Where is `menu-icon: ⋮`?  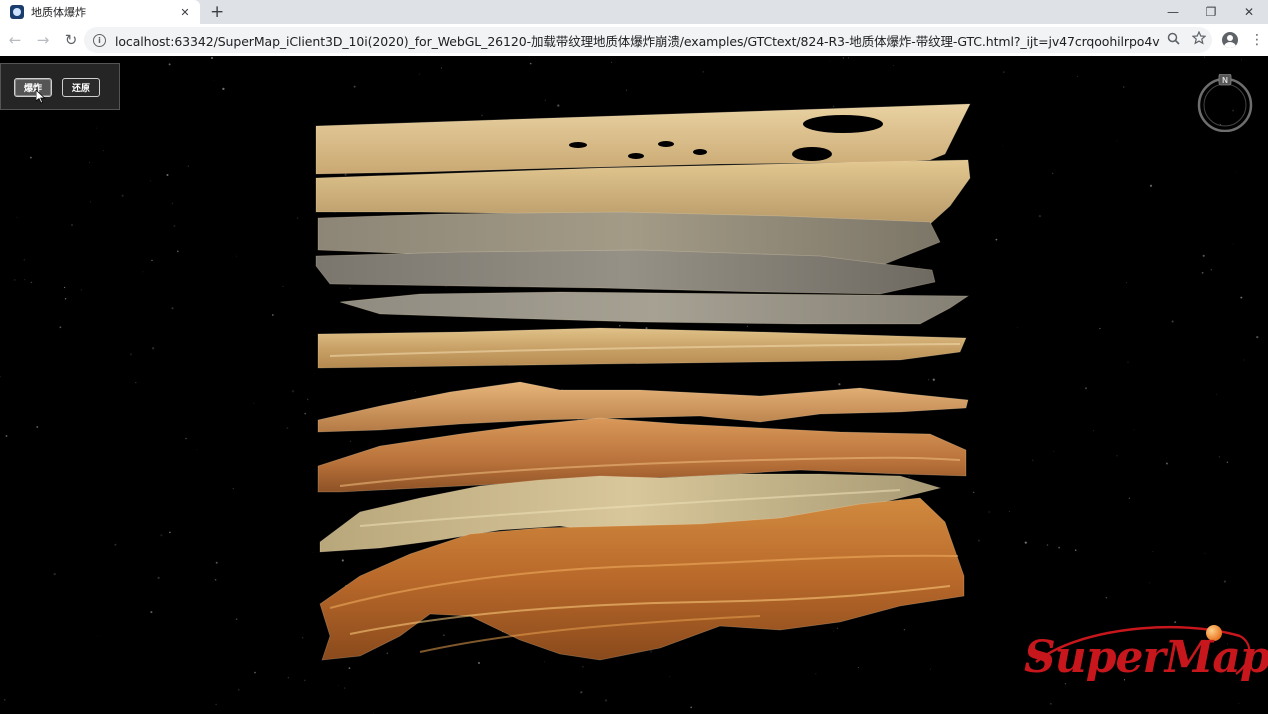
menu-icon: ⋮ is located at coordinates (1257, 40).